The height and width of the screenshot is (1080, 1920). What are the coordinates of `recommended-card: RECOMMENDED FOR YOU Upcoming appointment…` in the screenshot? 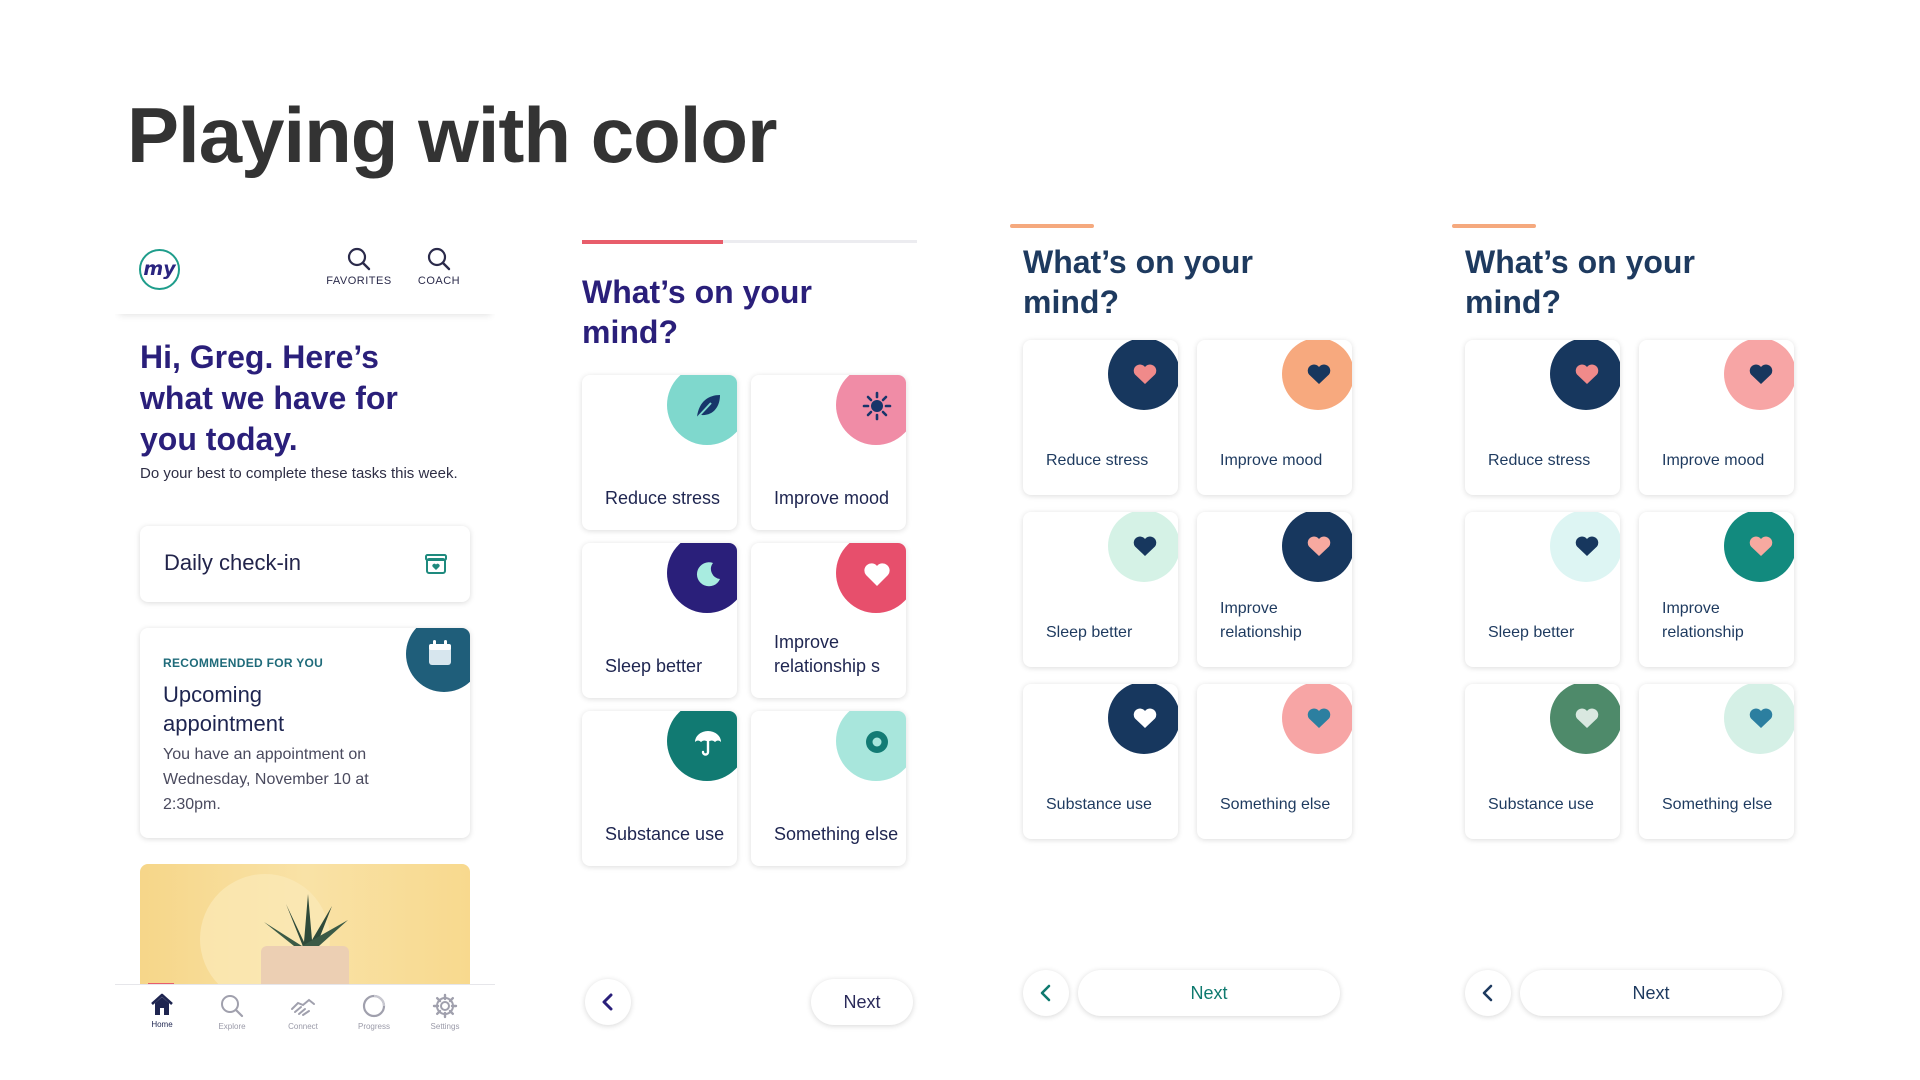 It's located at (305, 733).